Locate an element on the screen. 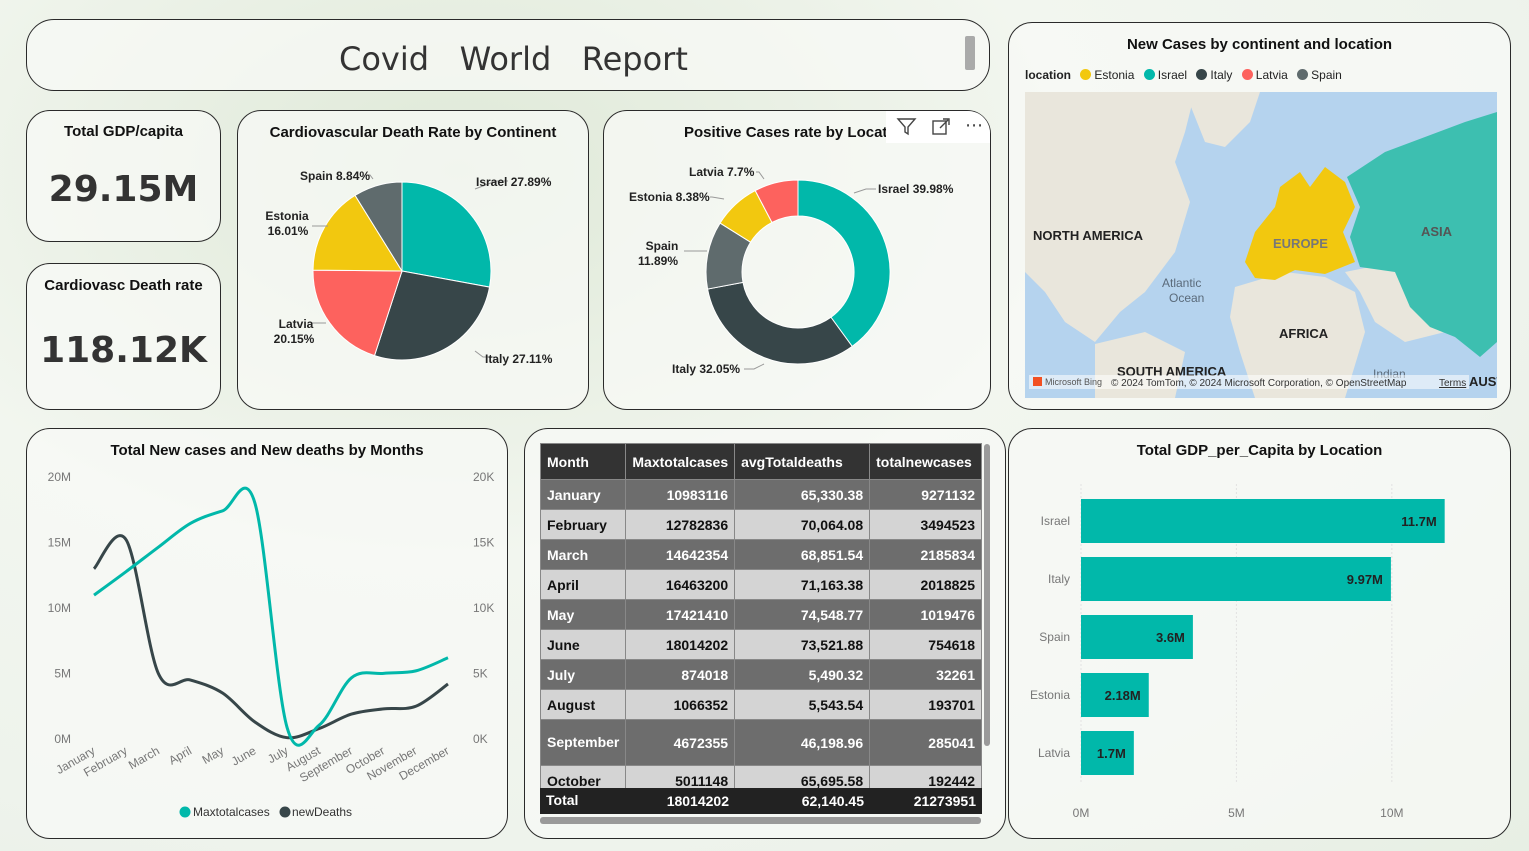 This screenshot has height=851, width=1529. bar-value-label: 1.7M is located at coordinates (1111, 753).